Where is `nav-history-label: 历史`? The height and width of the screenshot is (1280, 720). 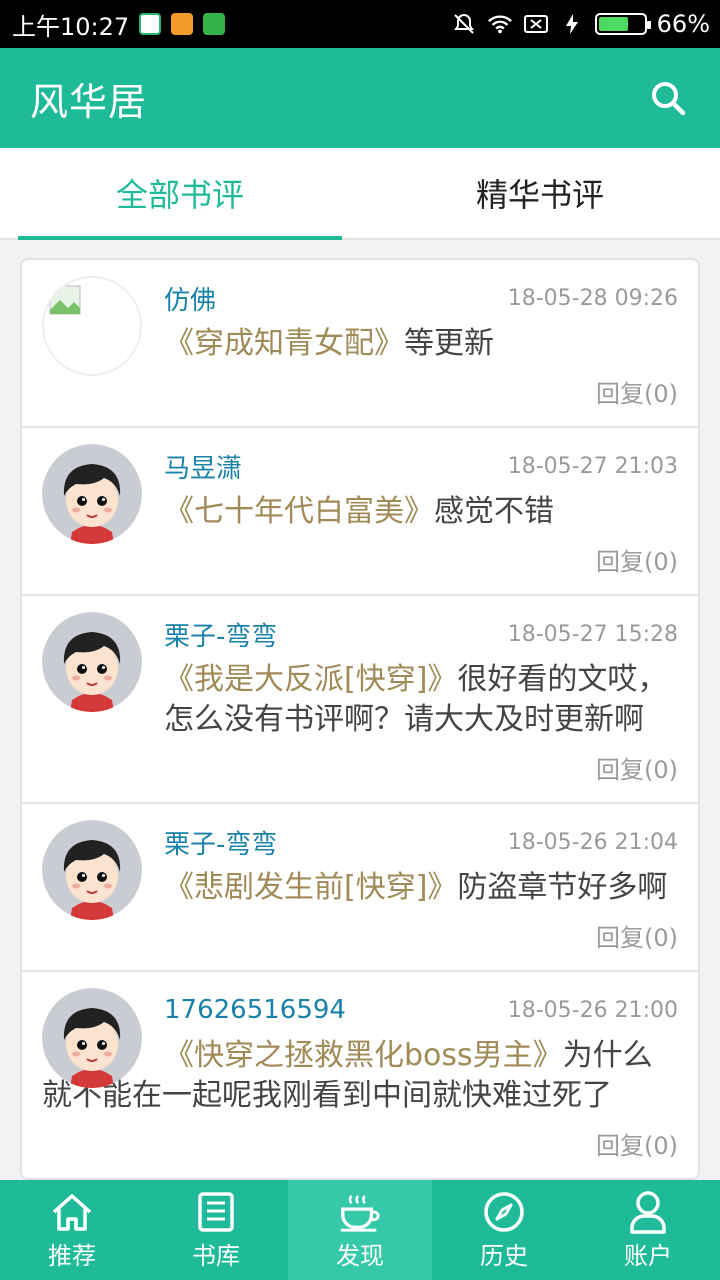
nav-history-label: 历史 is located at coordinates (504, 1255).